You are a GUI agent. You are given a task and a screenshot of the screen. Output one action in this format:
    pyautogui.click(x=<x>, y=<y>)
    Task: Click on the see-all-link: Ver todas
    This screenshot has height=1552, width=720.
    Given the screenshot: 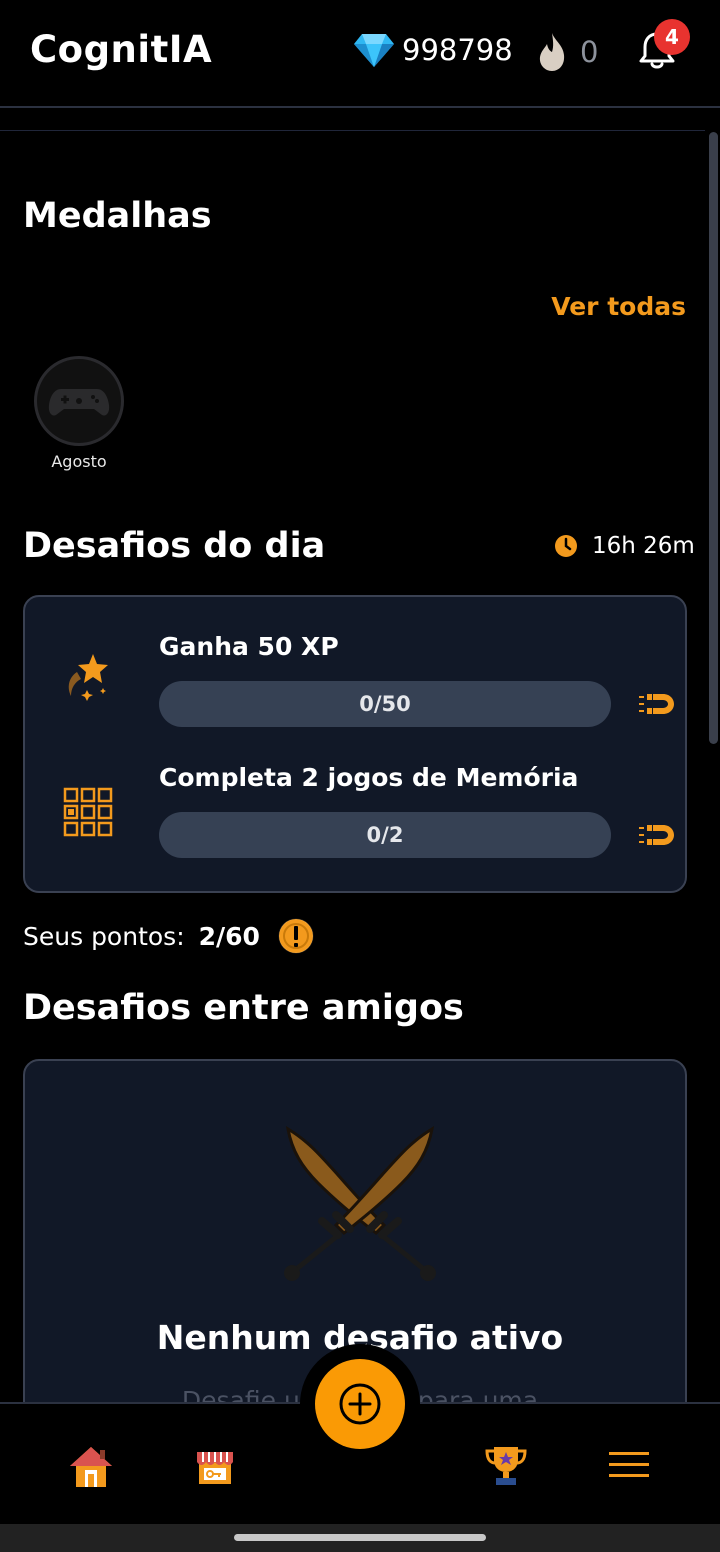 What is the action you would take?
    pyautogui.click(x=618, y=306)
    